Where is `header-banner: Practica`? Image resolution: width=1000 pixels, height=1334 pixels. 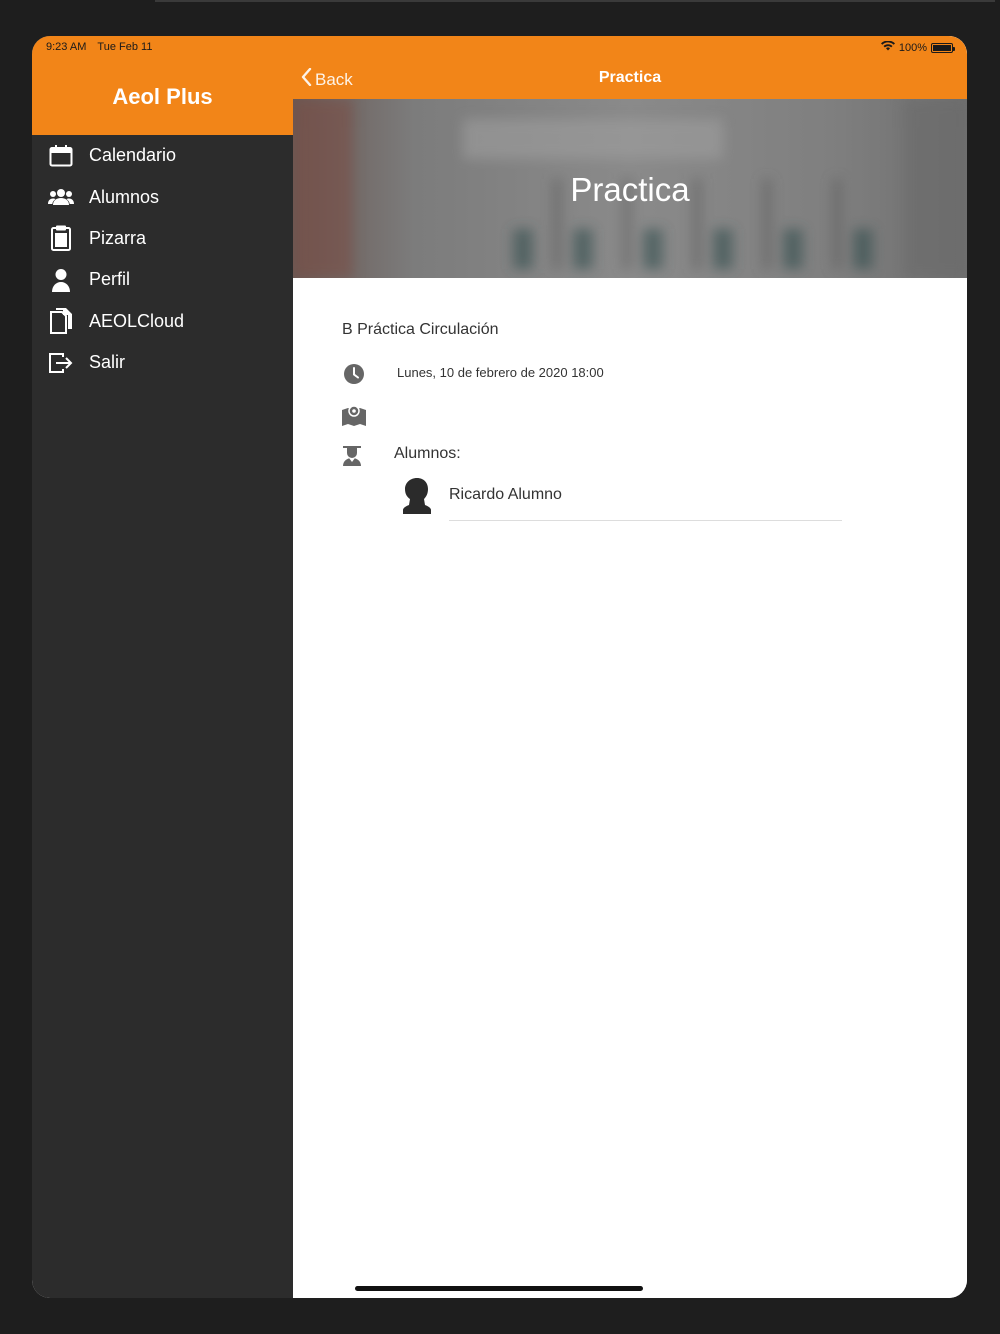
header-banner: Practica is located at coordinates (630, 188).